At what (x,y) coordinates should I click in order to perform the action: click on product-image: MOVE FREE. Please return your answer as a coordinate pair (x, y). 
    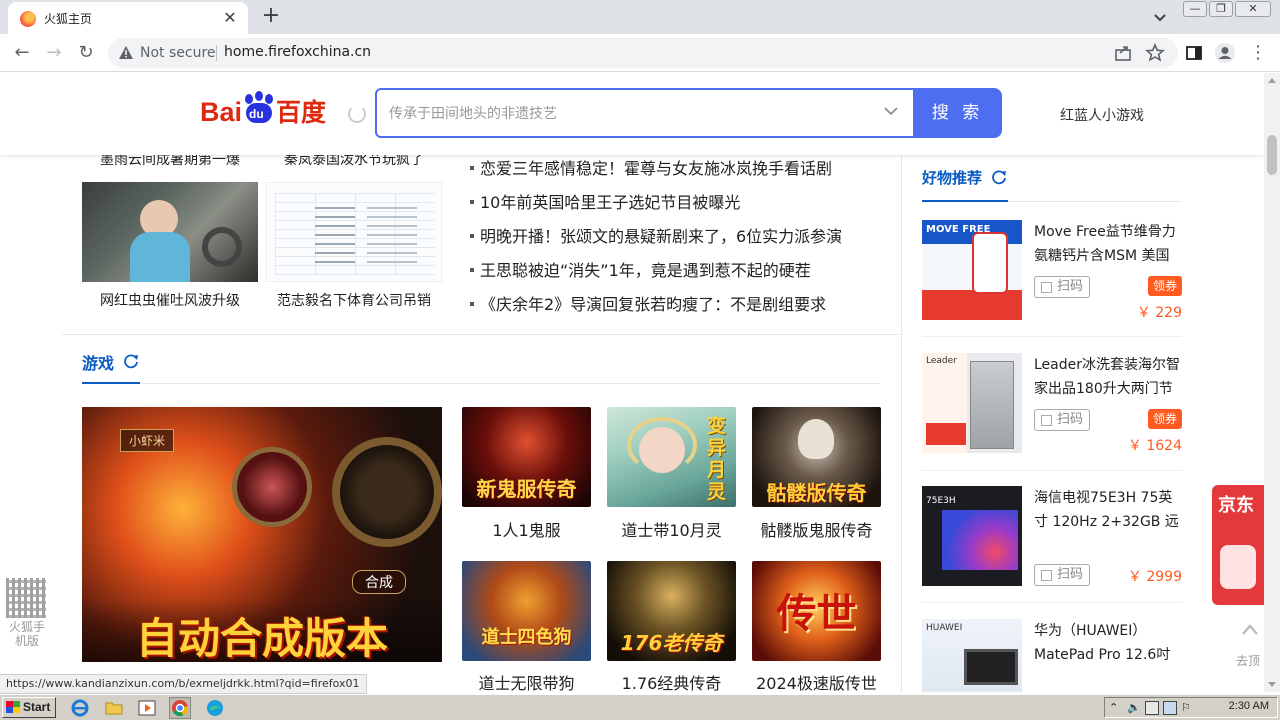
    Looking at the image, I should click on (972, 270).